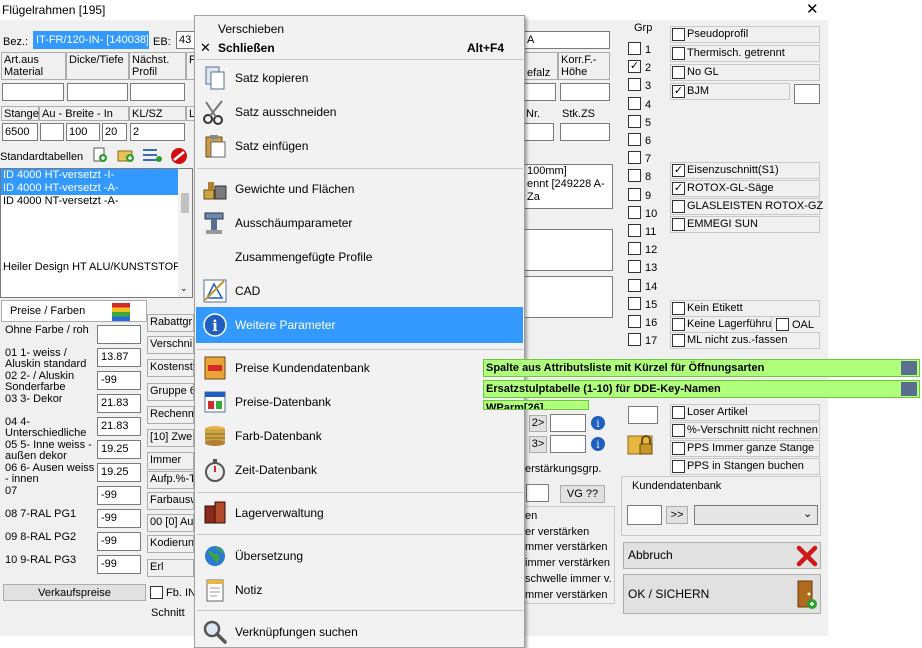  I want to click on menu-item-satz-ausschneiden: Satz ausschneiden, so click(359, 112).